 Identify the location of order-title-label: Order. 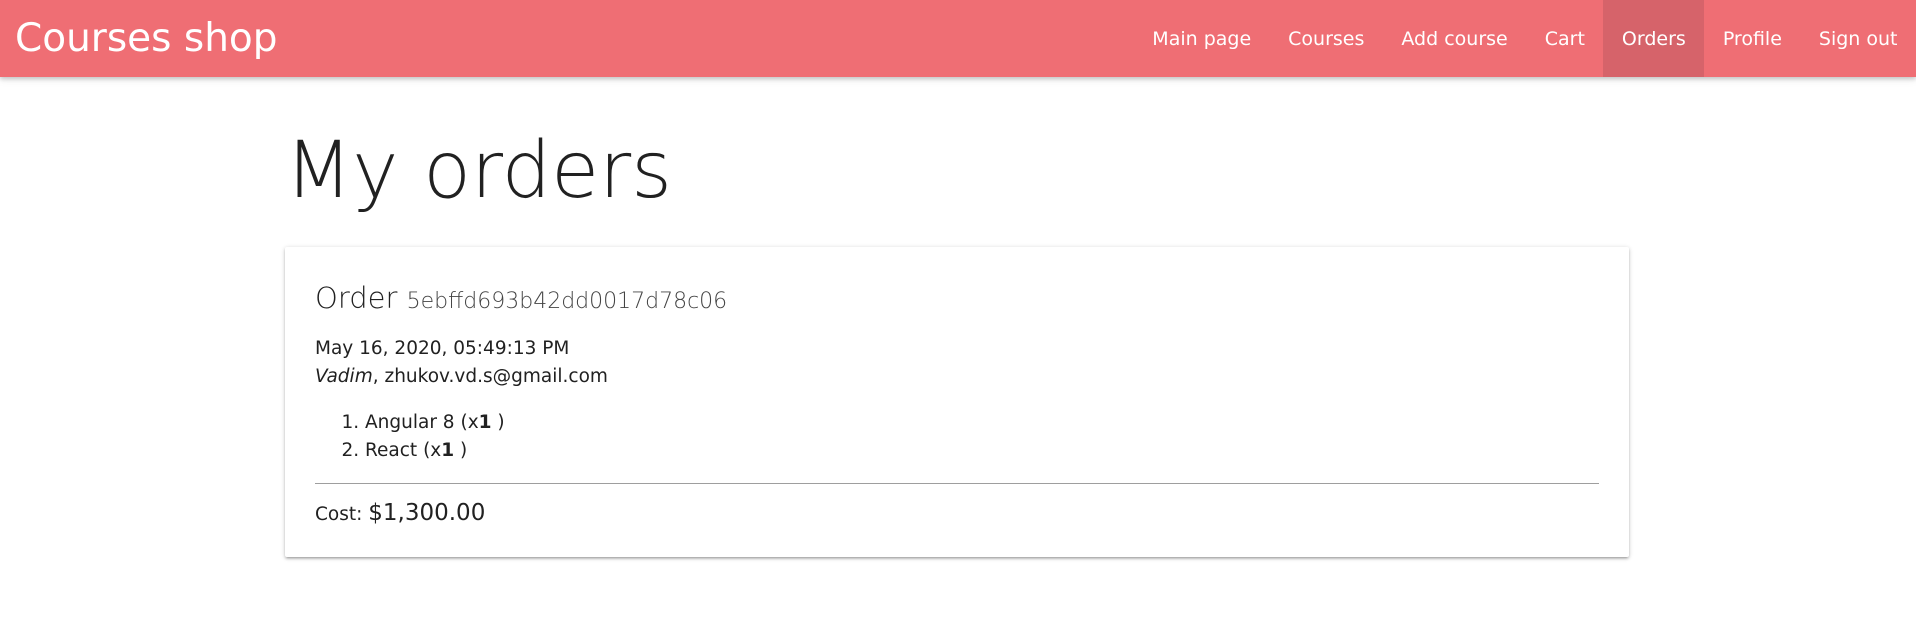
(356, 298).